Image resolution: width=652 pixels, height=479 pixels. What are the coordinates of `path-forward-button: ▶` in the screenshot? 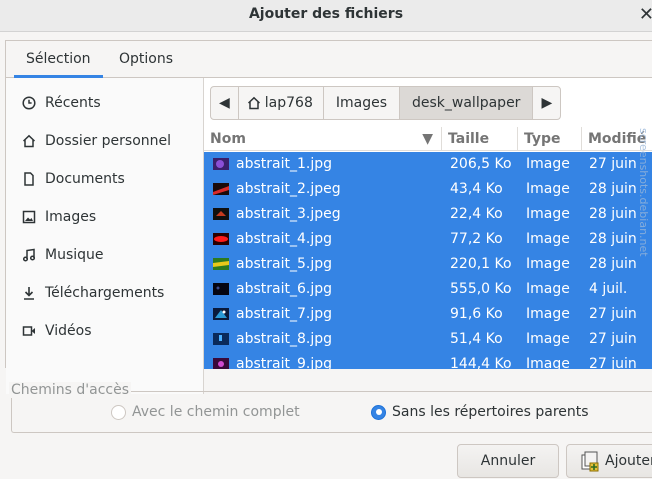 It's located at (546, 103).